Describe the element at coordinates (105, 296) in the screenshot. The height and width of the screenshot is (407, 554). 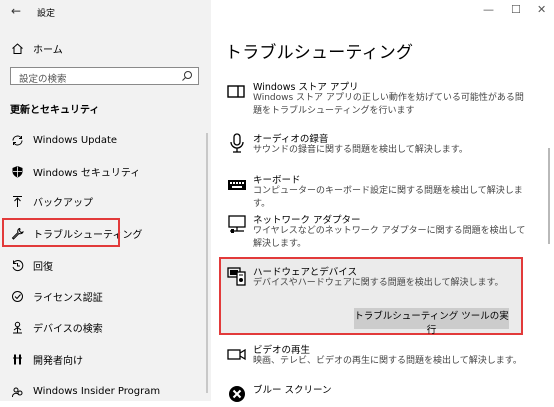
I see `sidebar-item-activation: ライセンス認証` at that location.